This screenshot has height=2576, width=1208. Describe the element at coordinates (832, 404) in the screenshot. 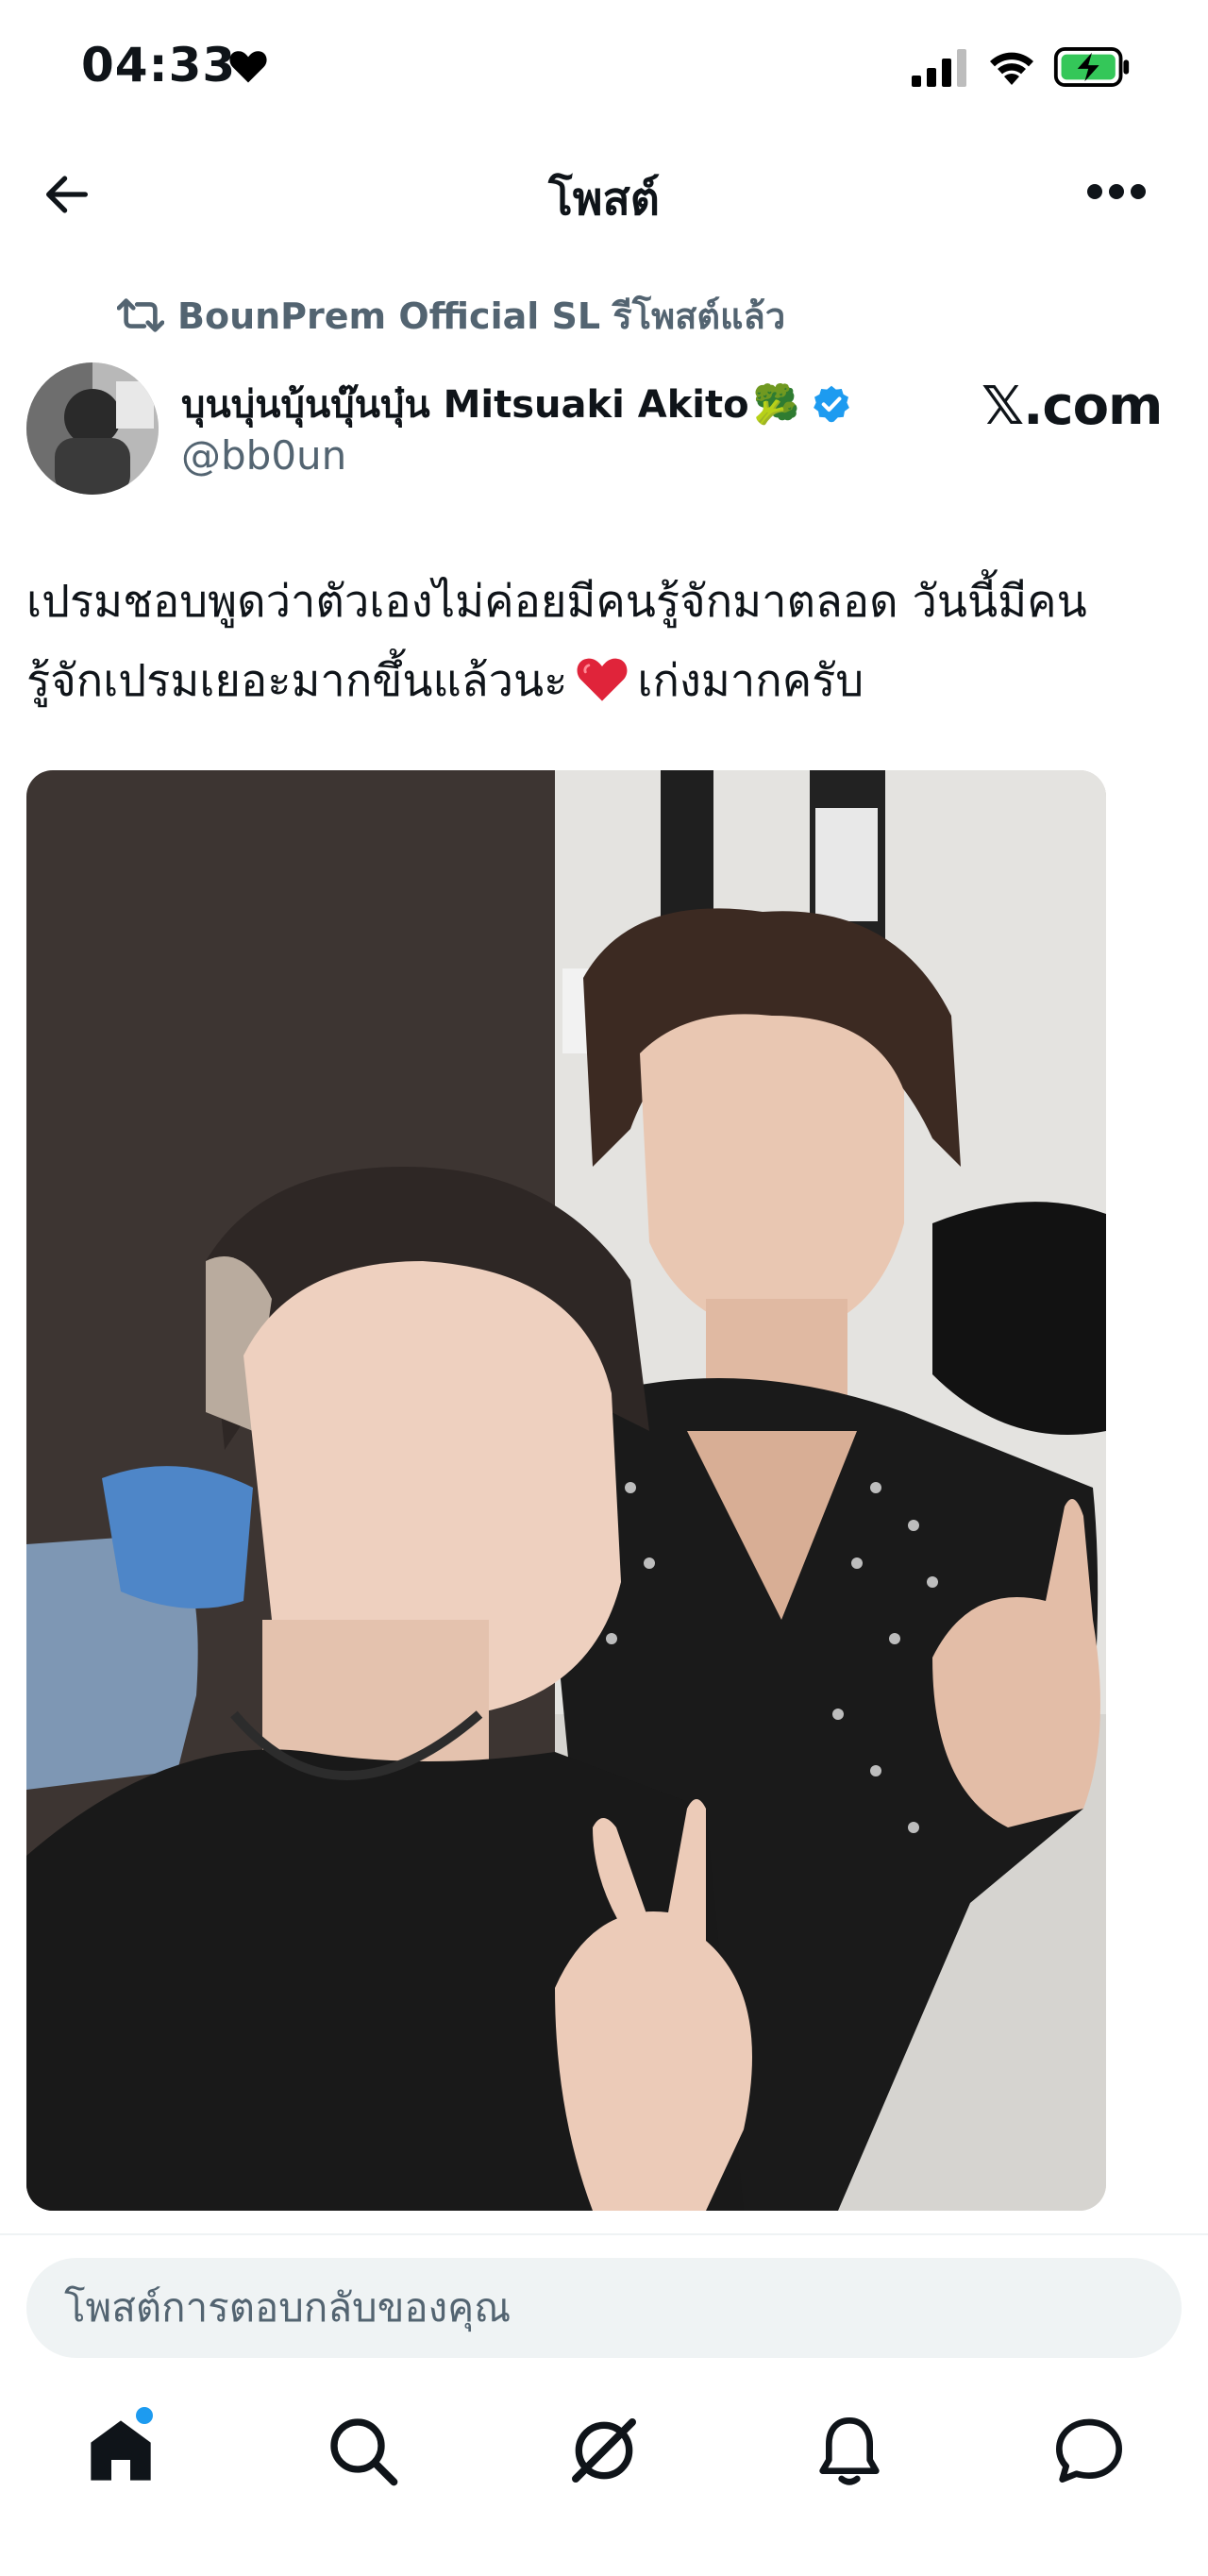

I see `verified-badge-icon` at that location.